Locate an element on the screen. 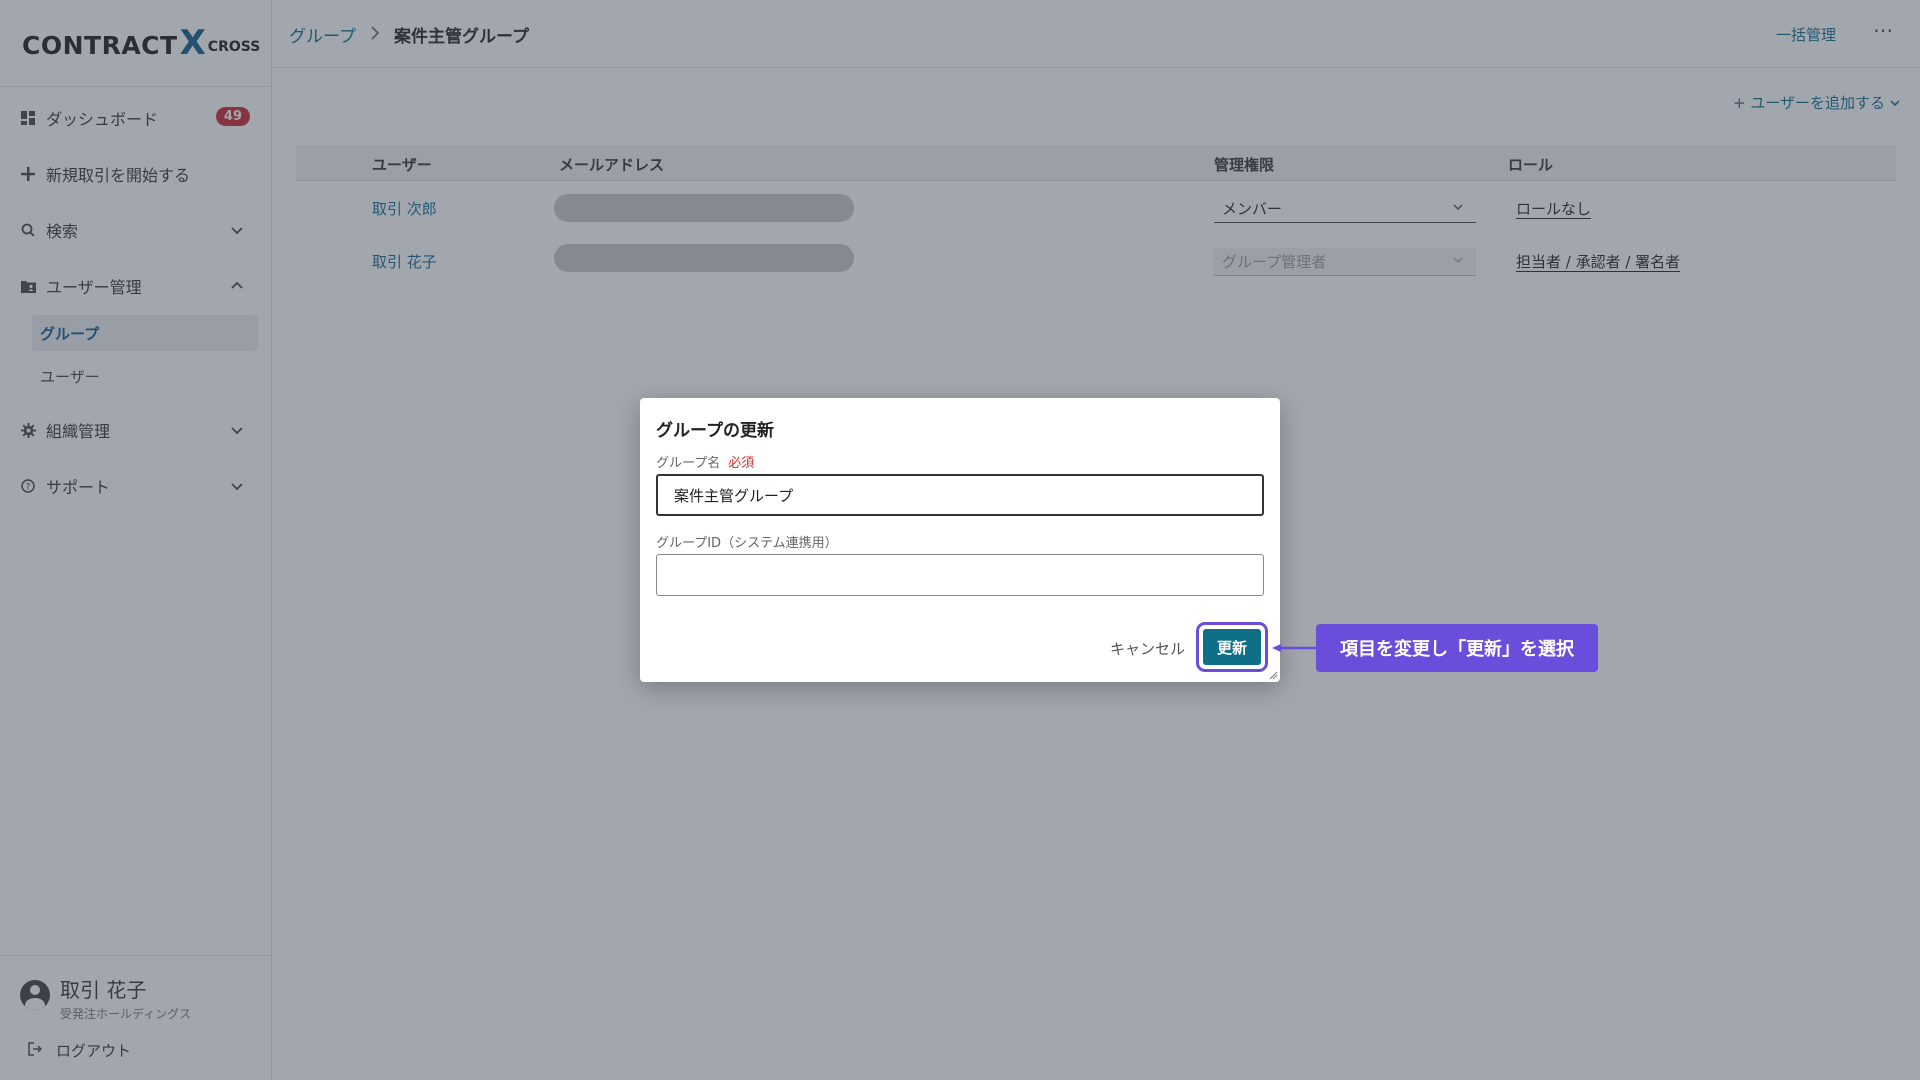 Image resolution: width=1920 pixels, height=1080 pixels. instruction-callout: 項目を変更し「更新」を選択 is located at coordinates (1457, 648).